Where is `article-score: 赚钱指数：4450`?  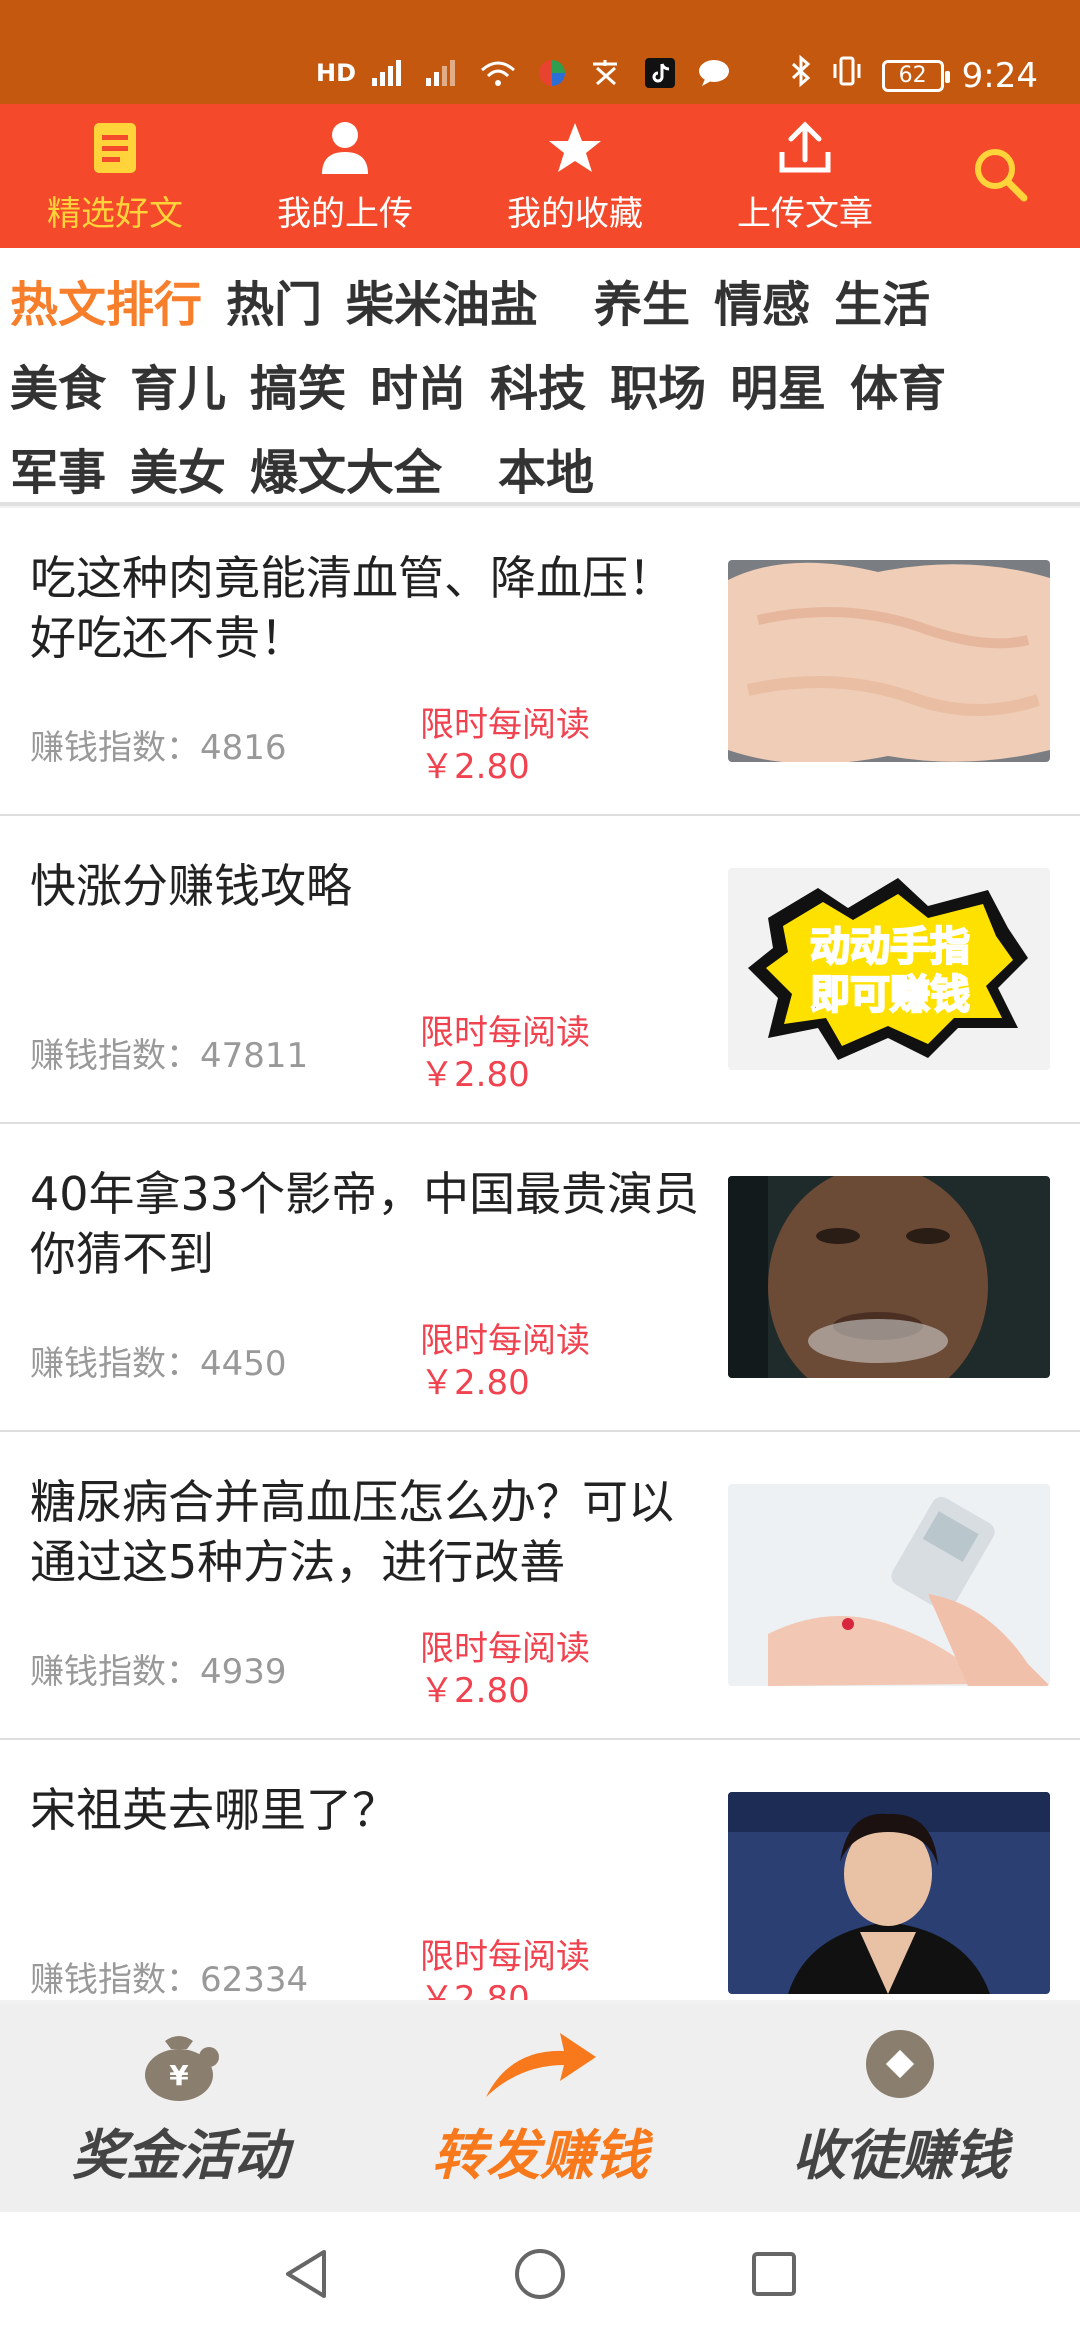 article-score: 赚钱指数：4450 is located at coordinates (158, 1364).